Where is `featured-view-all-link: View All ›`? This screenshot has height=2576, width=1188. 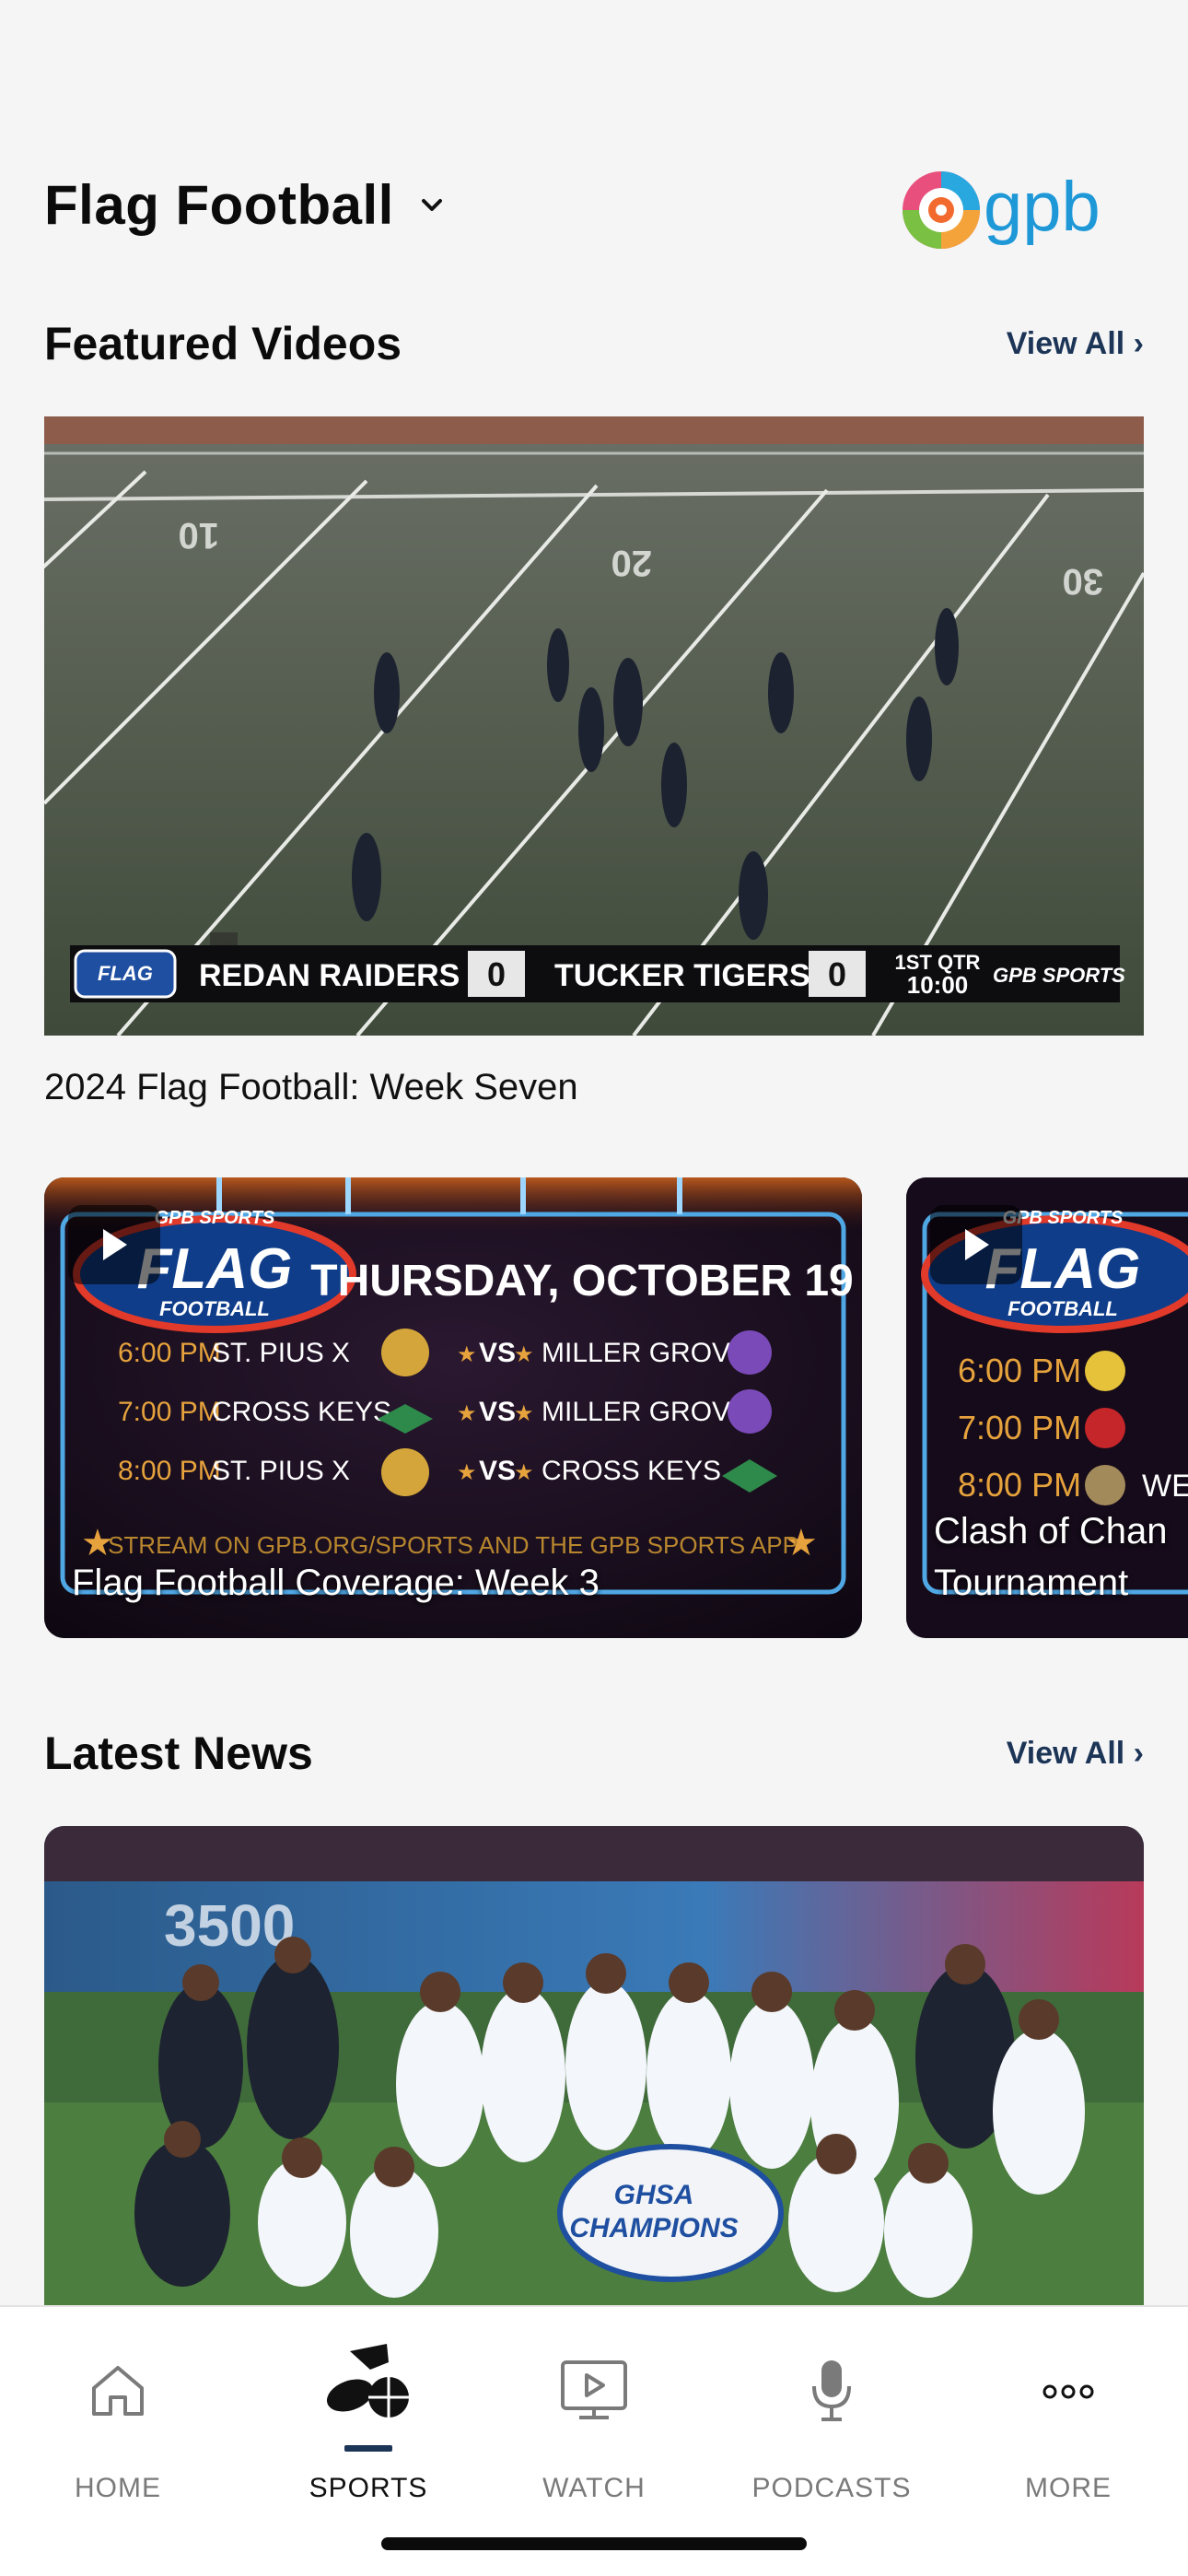
featured-view-all-link: View All › is located at coordinates (1075, 344).